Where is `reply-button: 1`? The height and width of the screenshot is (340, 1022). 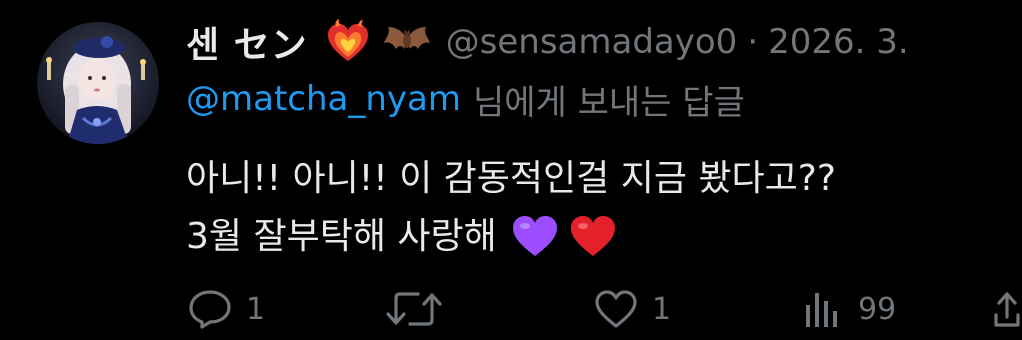
reply-button: 1 is located at coordinates (226, 309).